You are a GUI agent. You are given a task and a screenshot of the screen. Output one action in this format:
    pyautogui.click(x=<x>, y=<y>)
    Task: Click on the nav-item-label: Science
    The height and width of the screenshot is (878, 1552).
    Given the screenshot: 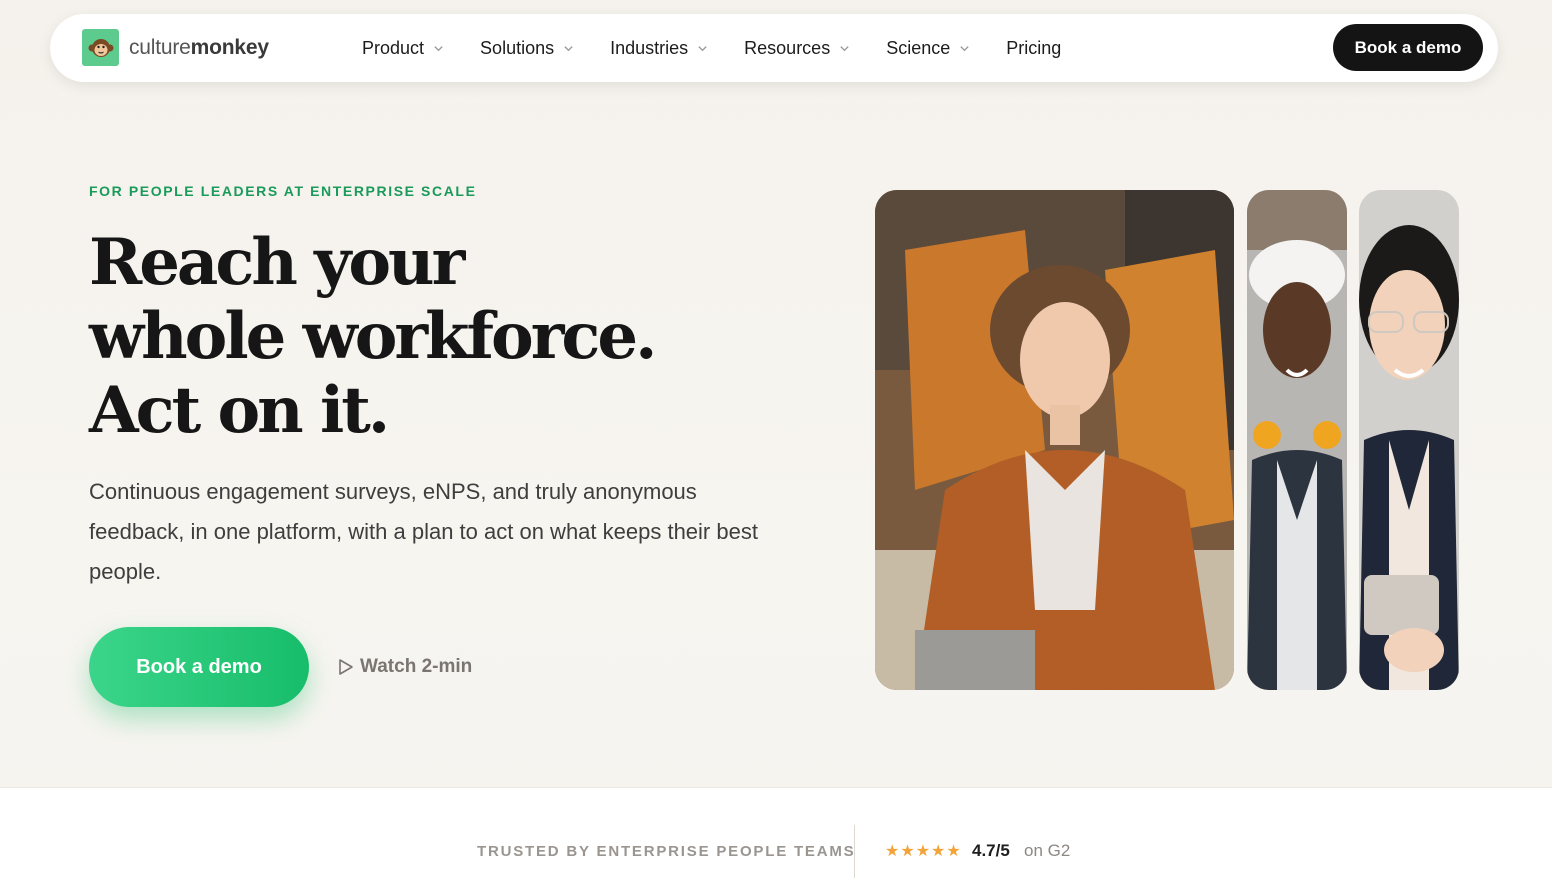 What is the action you would take?
    pyautogui.click(x=918, y=47)
    